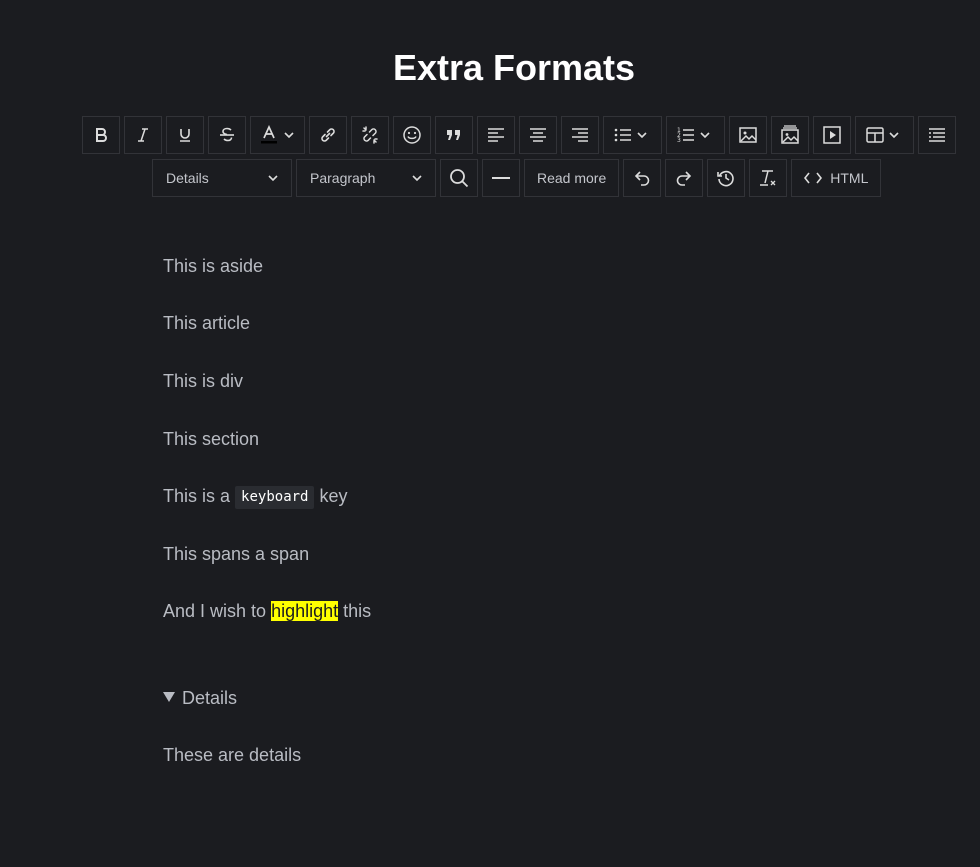 The width and height of the screenshot is (980, 867). I want to click on horizontal-rule-button, so click(501, 178).